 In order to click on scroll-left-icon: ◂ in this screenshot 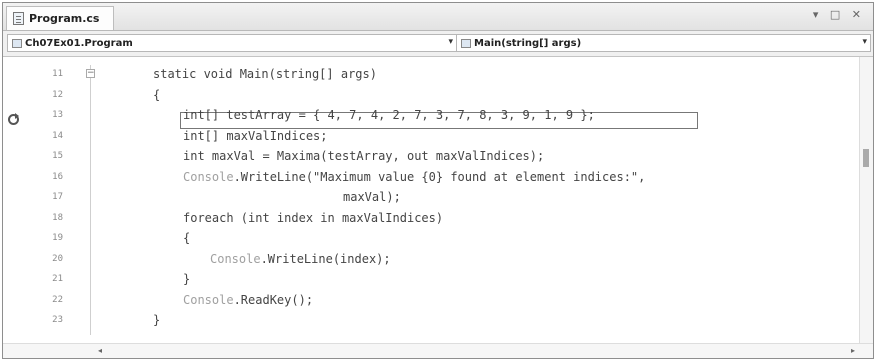, I will do `click(100, 350)`.